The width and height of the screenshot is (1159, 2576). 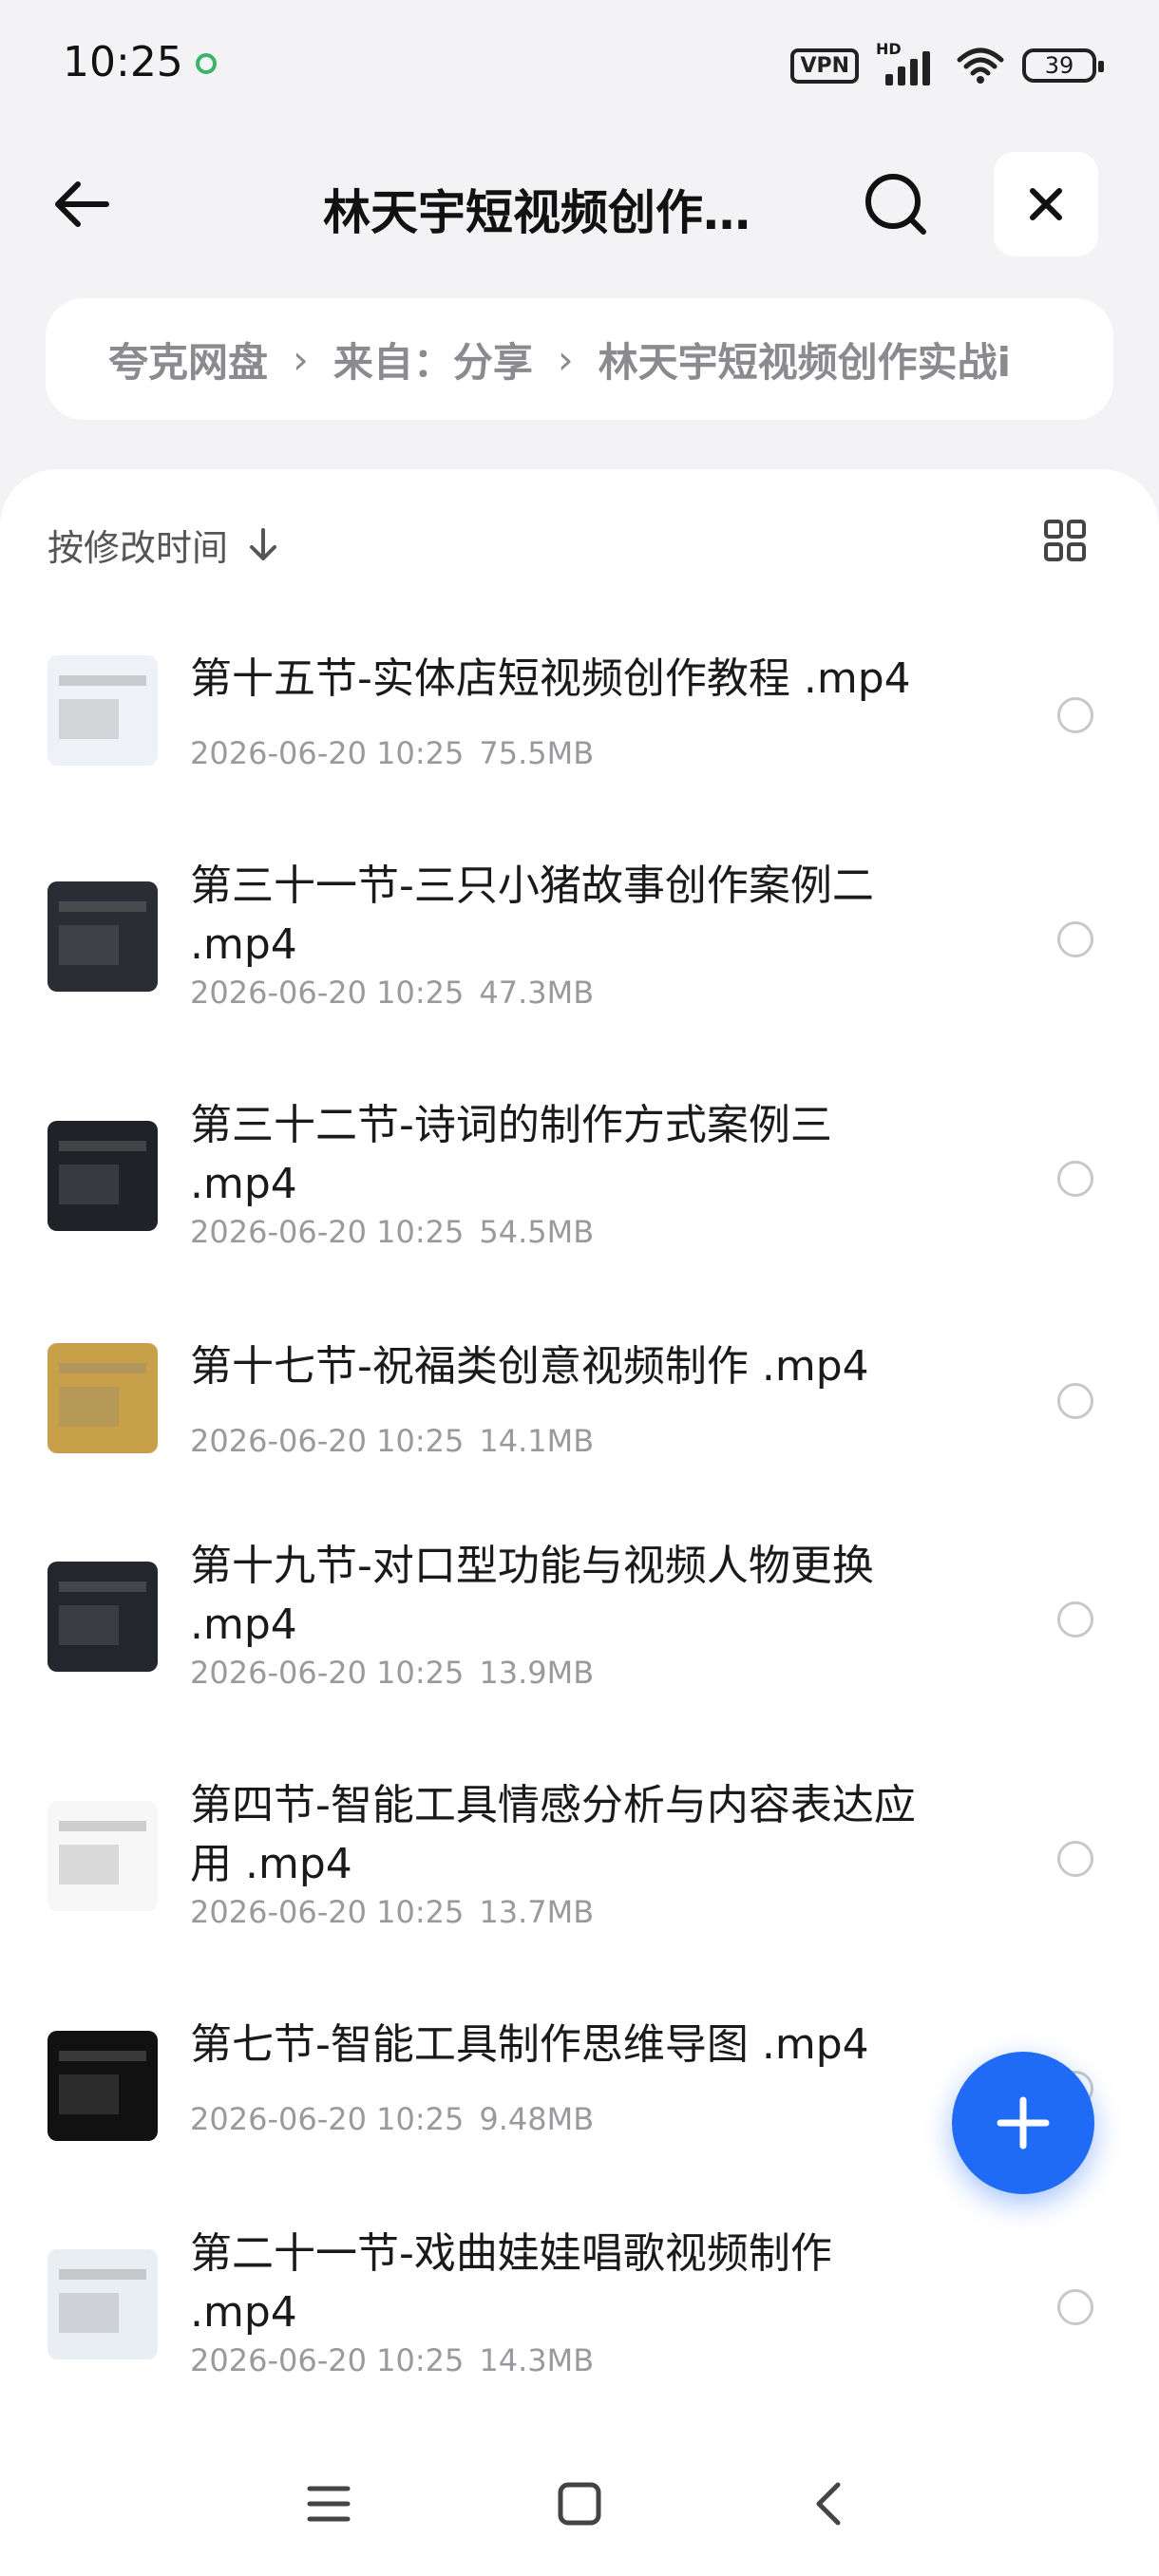 What do you see at coordinates (830, 2503) in the screenshot?
I see `back-icon` at bounding box center [830, 2503].